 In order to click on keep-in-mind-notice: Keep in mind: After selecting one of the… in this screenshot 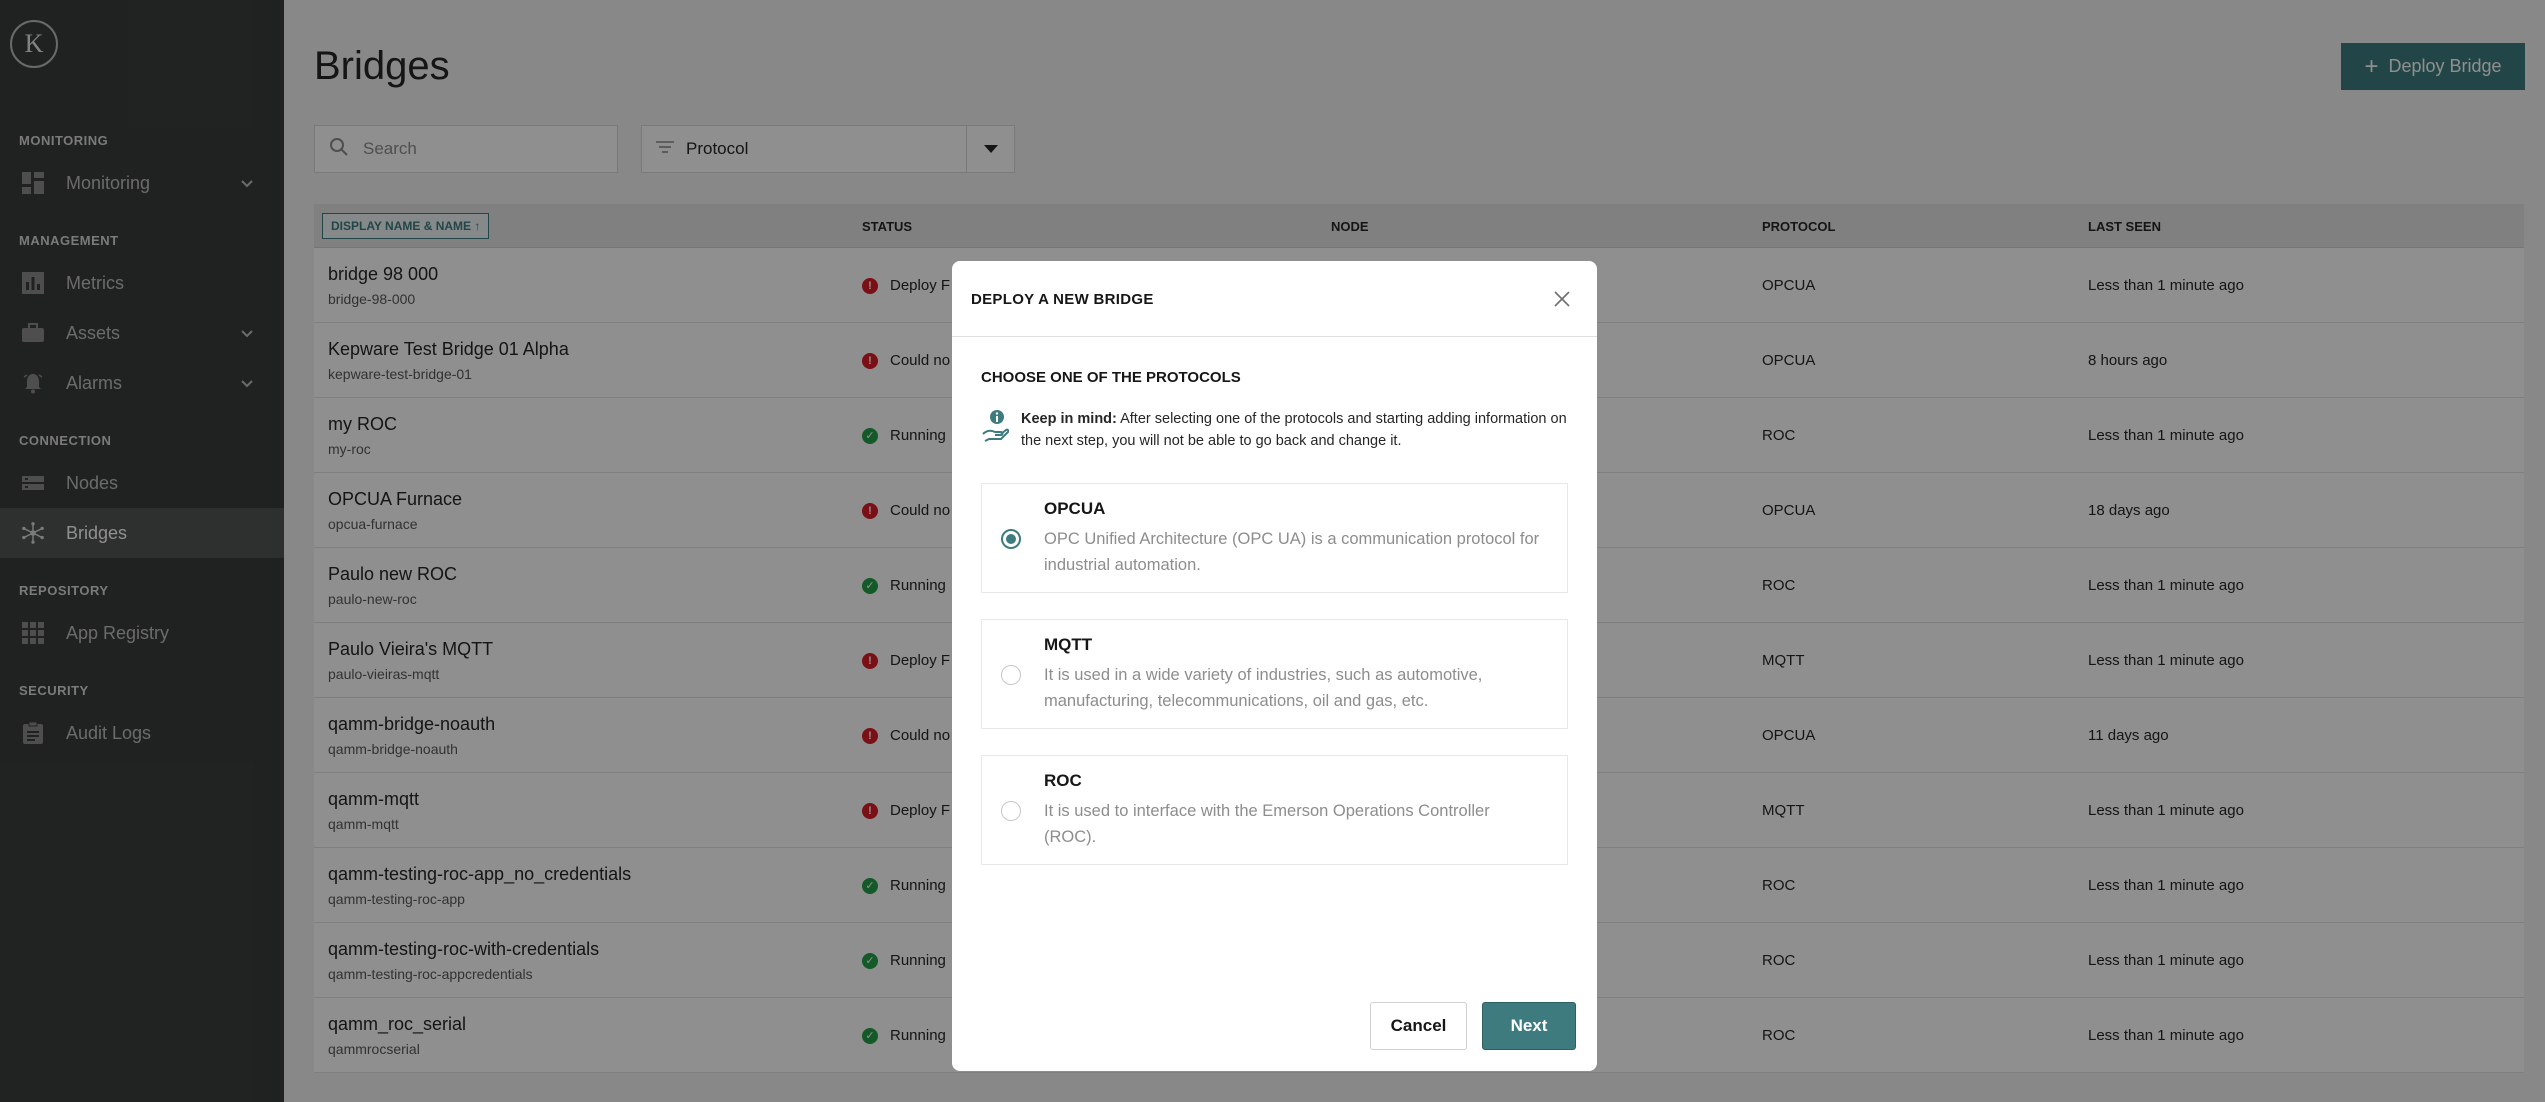, I will do `click(1279, 430)`.